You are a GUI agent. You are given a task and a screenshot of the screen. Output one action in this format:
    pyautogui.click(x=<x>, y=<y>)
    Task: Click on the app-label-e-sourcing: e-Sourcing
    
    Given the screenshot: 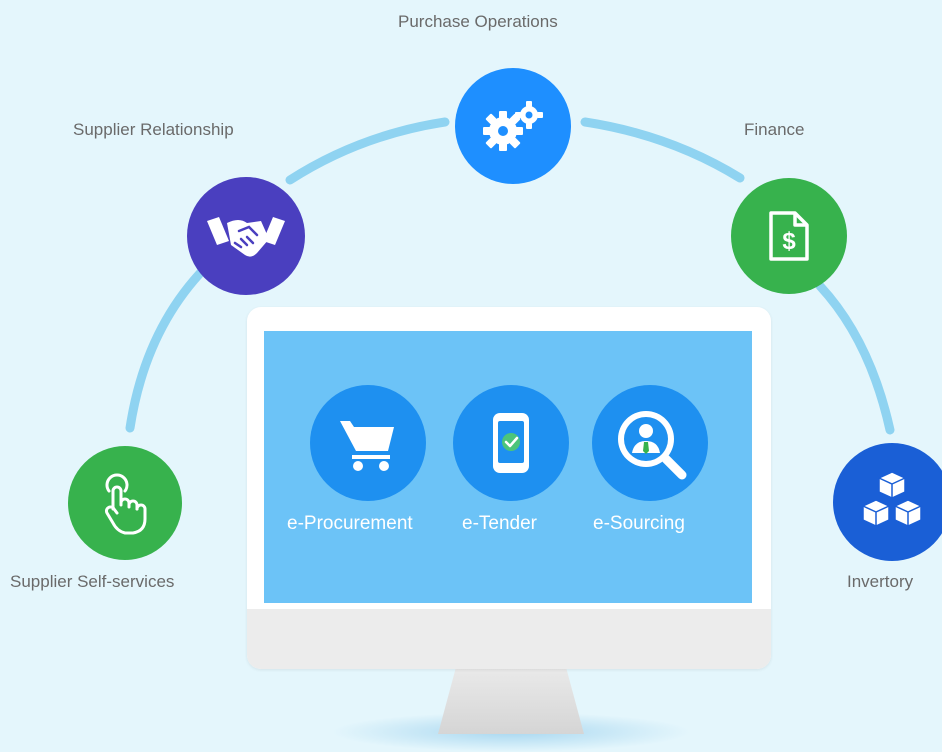 What is the action you would take?
    pyautogui.click(x=639, y=523)
    